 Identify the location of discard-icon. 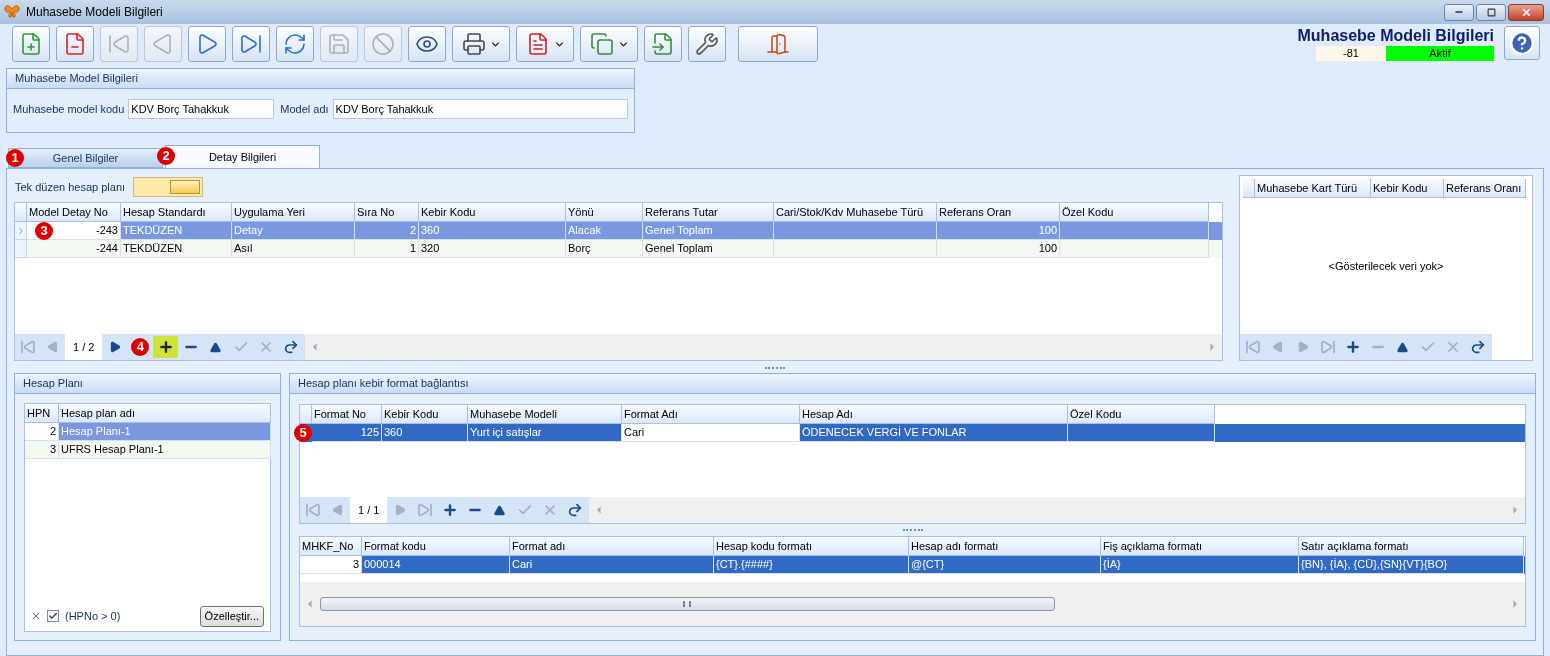
(383, 44).